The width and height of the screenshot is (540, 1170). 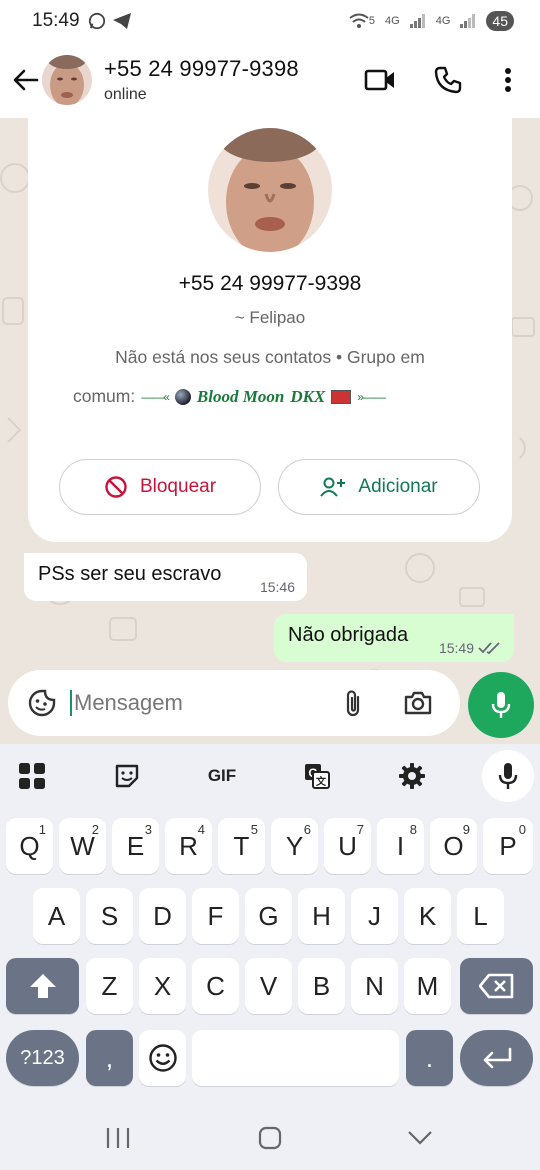 I want to click on comma-key: ,, so click(x=109, y=1058).